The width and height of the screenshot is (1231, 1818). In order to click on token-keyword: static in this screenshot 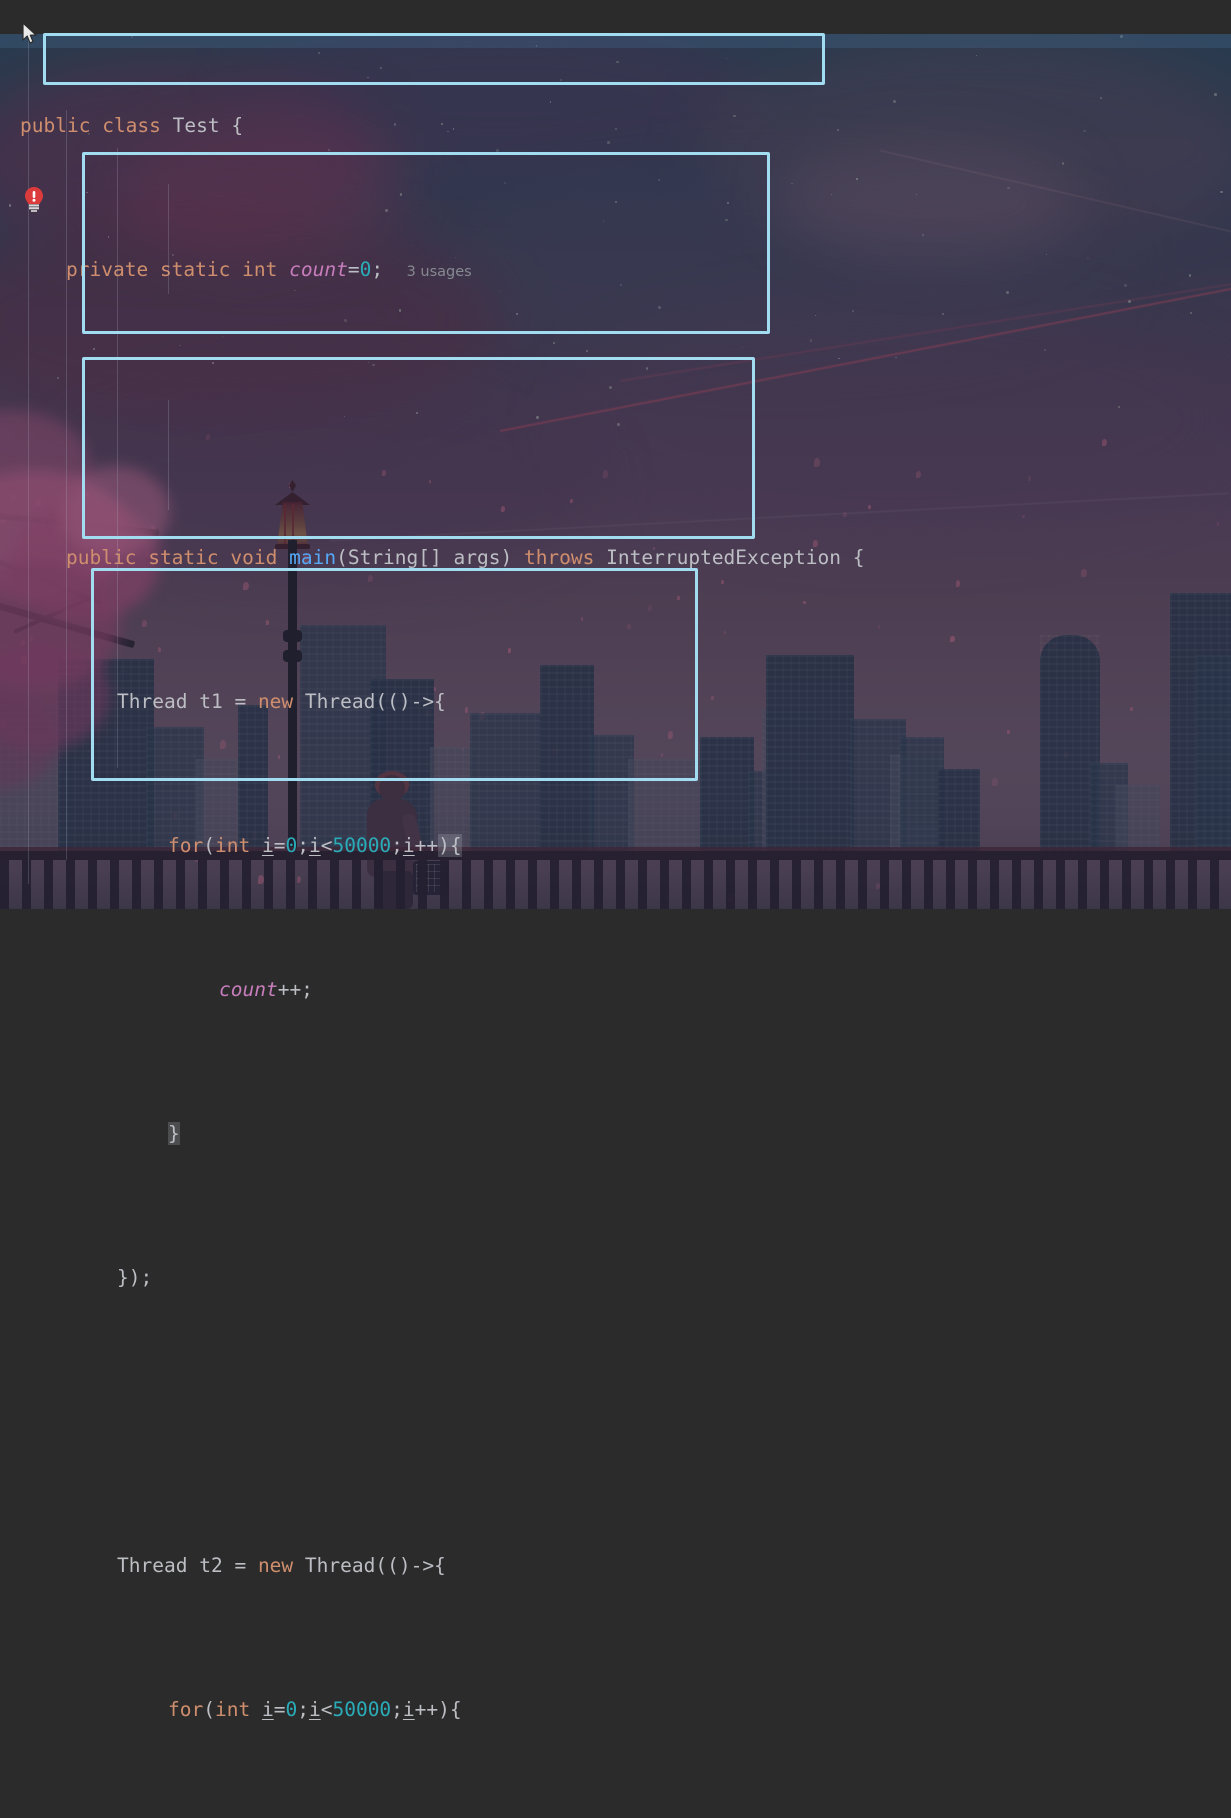, I will do `click(183, 557)`.